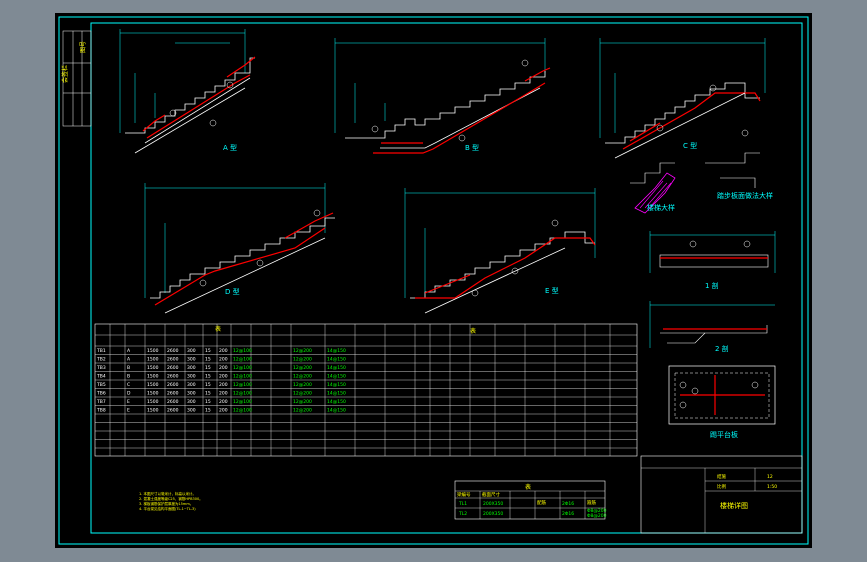 This screenshot has width=867, height=562. Describe the element at coordinates (491, 494) in the screenshot. I see `beam-h1: 截面尺寸` at that location.